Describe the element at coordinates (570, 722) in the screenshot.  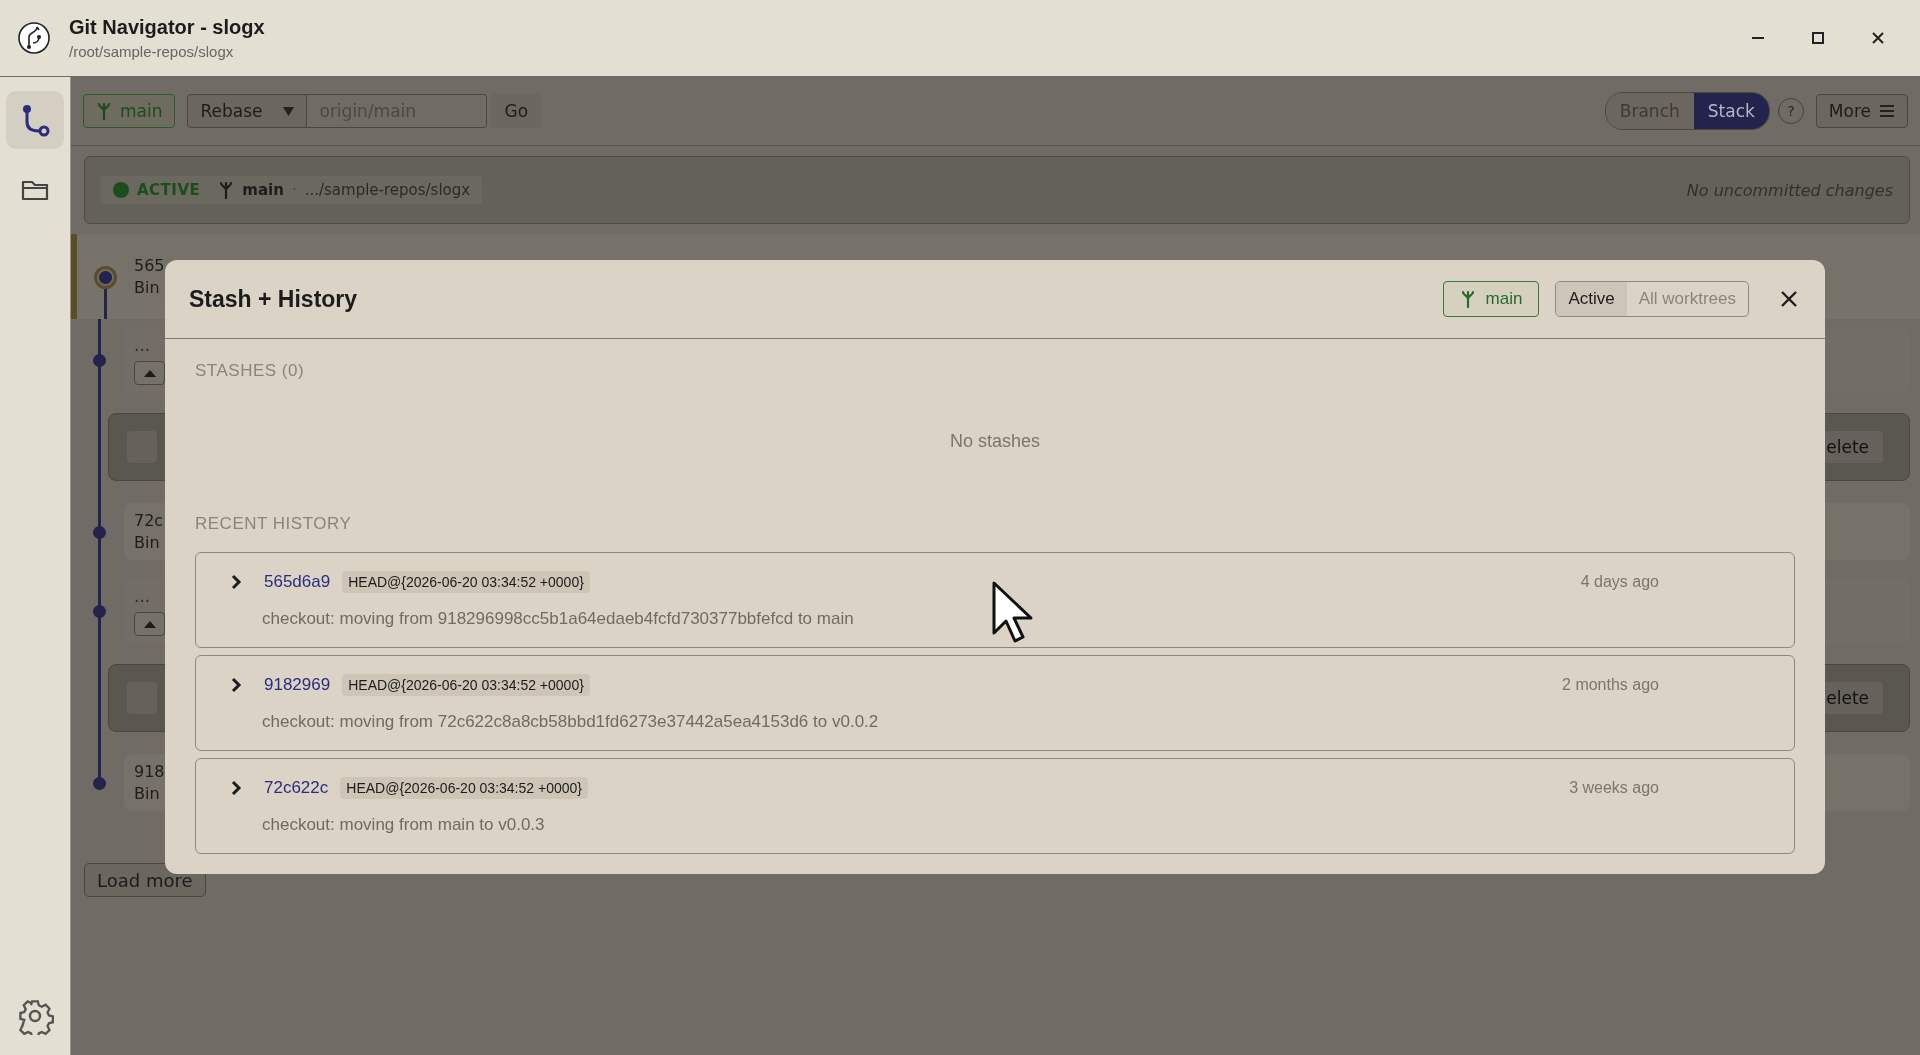
I see `reflog-message: checkout: moving from 72c622c8a8cb58bbd1fd6273e37442a5ea4153d6 to v0.0.2` at that location.